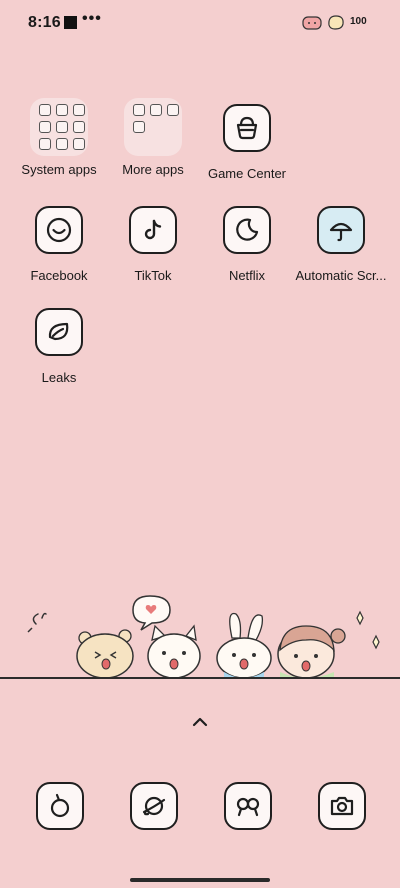 This screenshot has height=888, width=400. I want to click on pink-cat-sticker-icon, so click(312, 23).